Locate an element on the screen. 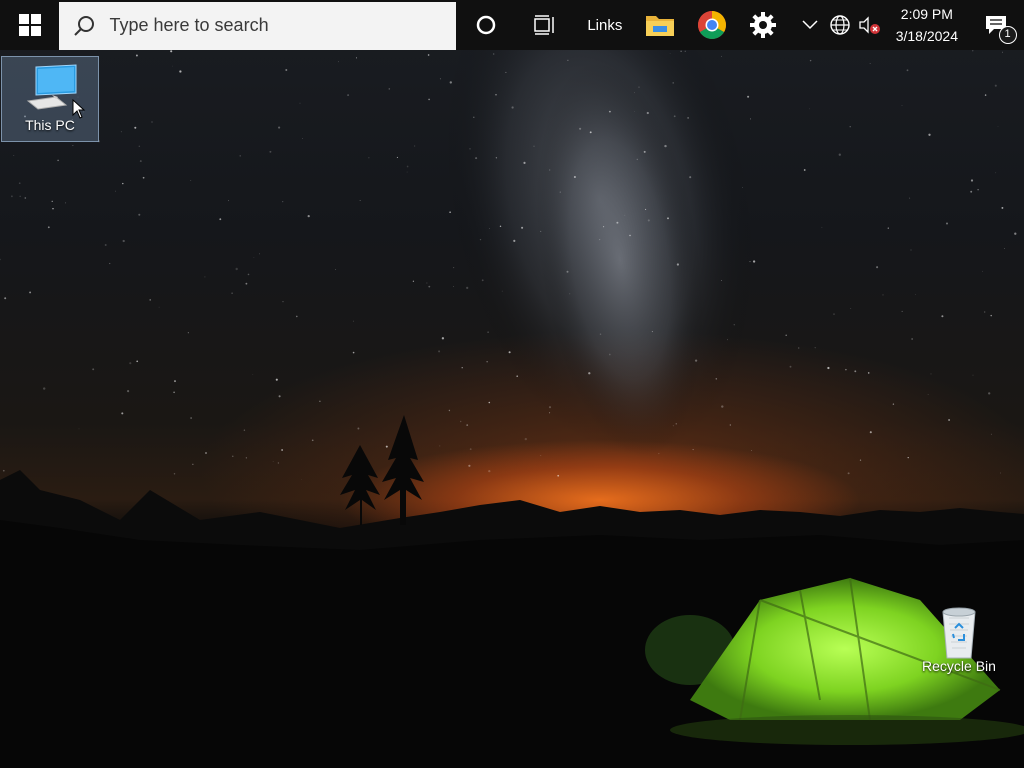  volume-muted-icon is located at coordinates (870, 25).